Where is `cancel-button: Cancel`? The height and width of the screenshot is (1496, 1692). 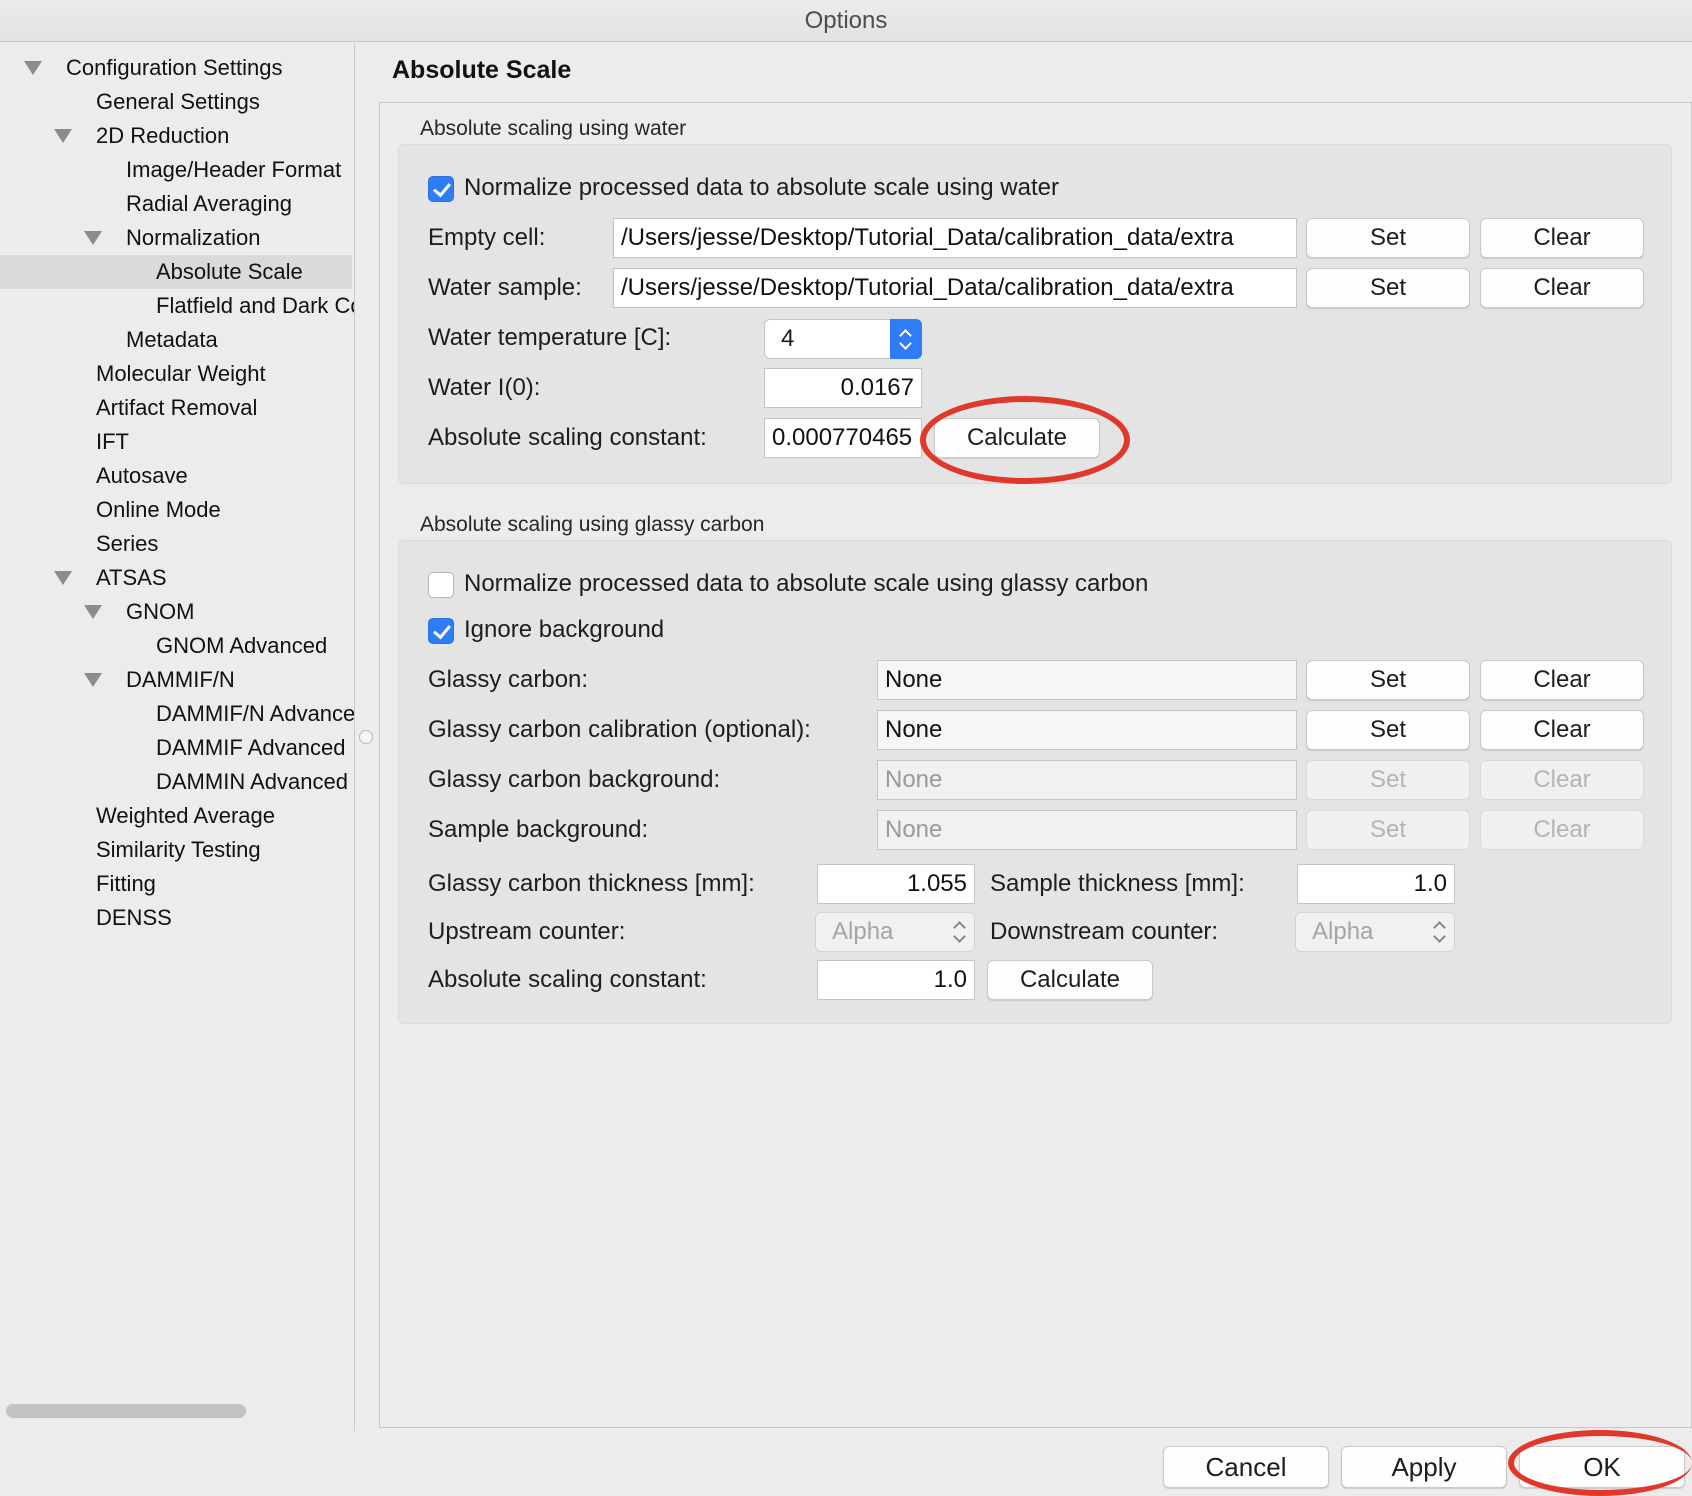
cancel-button: Cancel is located at coordinates (1246, 1467).